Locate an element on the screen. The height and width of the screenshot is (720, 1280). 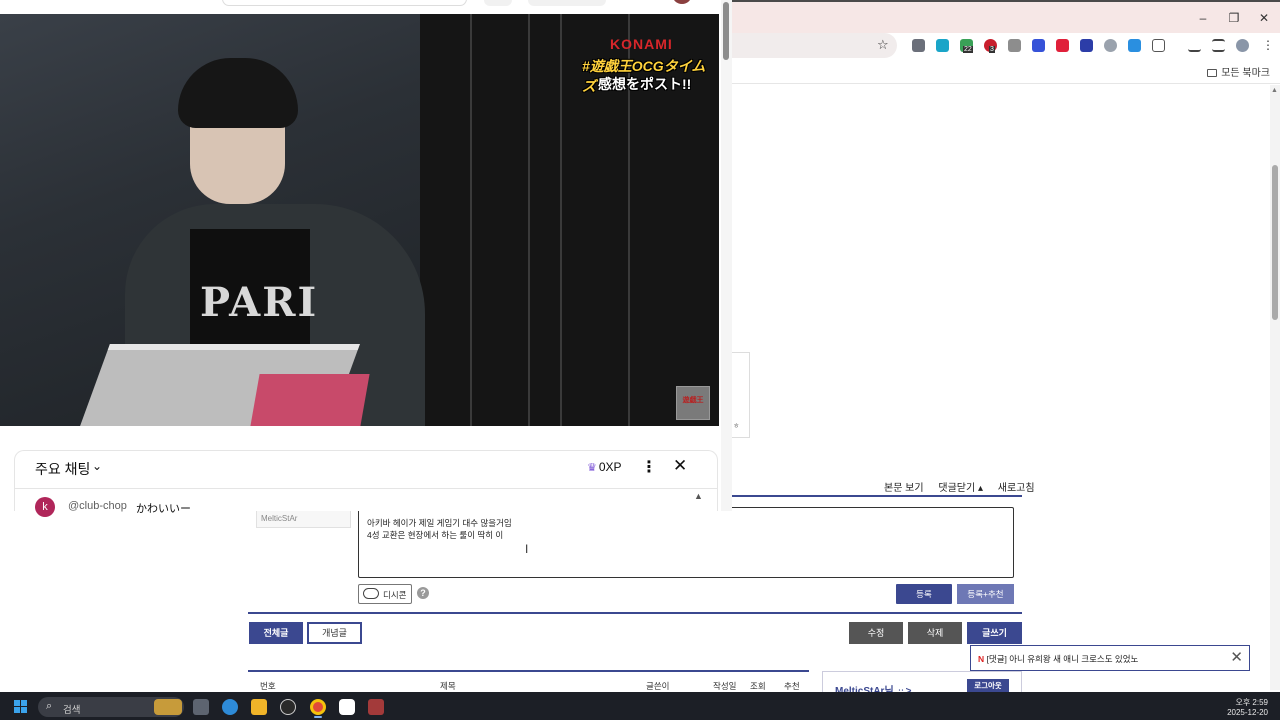
table-divider is located at coordinates (528, 671).